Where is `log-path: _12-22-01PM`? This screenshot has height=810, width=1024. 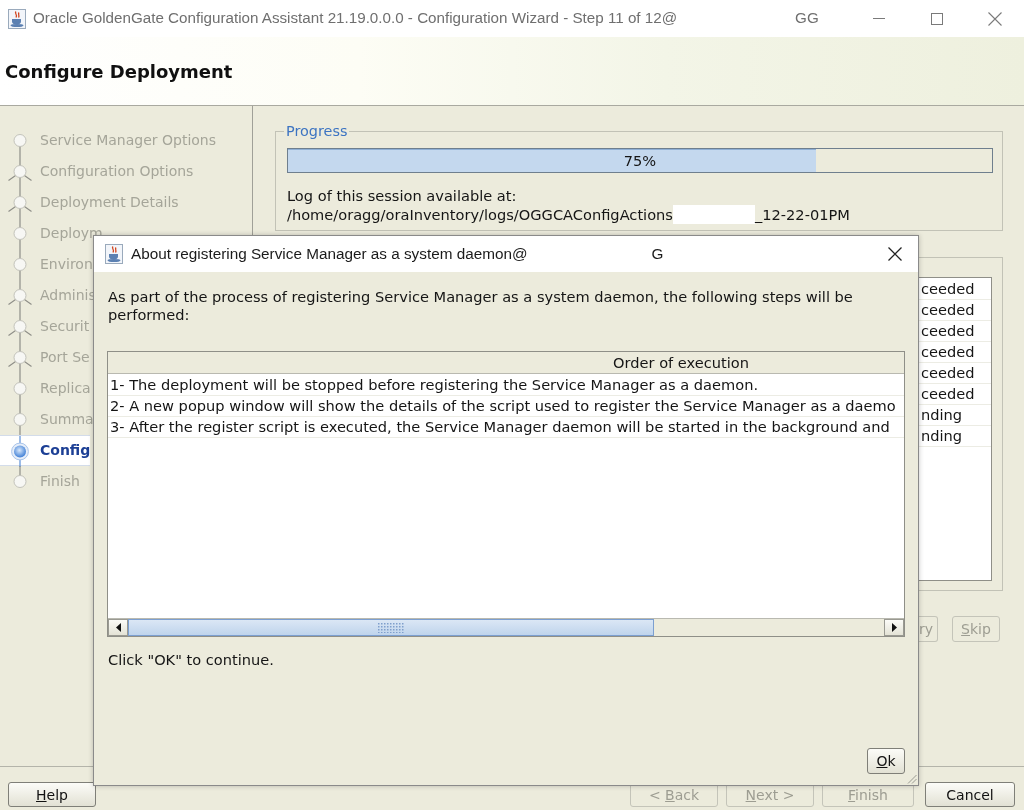
log-path: _12-22-01PM is located at coordinates (802, 214).